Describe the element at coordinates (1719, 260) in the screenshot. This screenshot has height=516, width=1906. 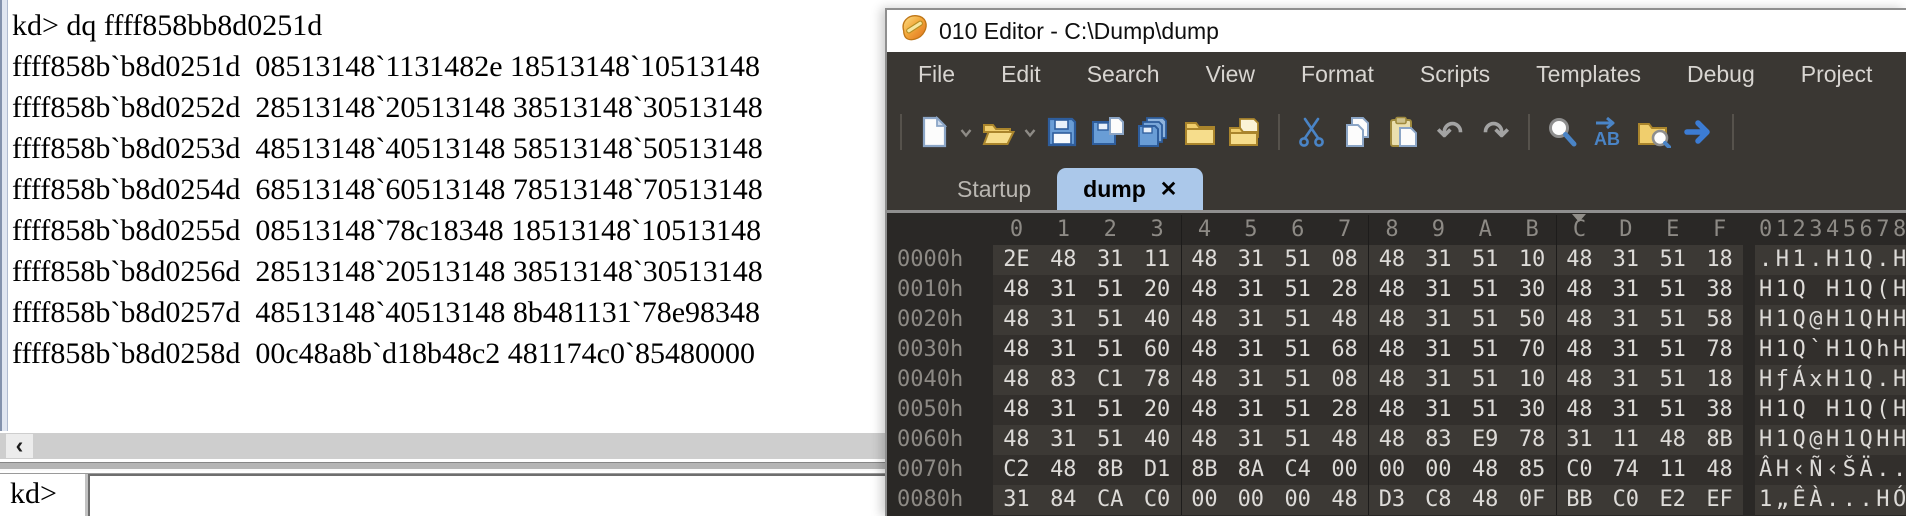
I see `hex-byte: 18` at that location.